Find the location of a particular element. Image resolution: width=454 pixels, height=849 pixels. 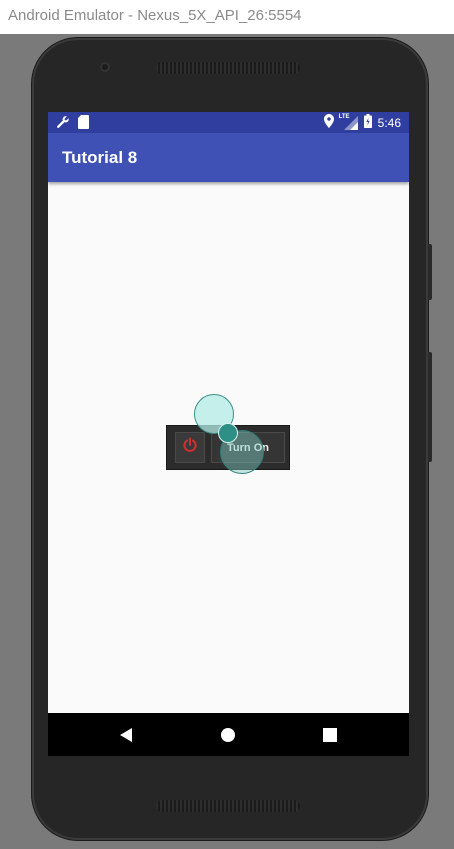

power-side-button is located at coordinates (430, 407).